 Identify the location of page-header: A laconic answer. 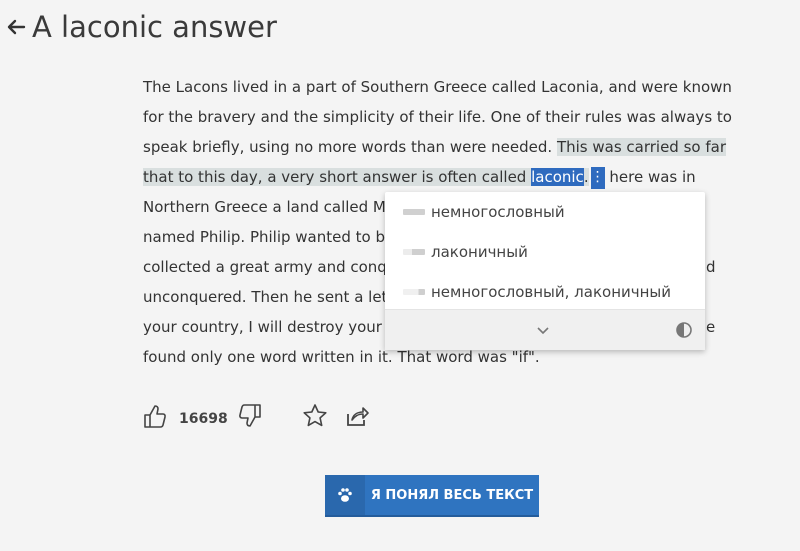
(140, 27).